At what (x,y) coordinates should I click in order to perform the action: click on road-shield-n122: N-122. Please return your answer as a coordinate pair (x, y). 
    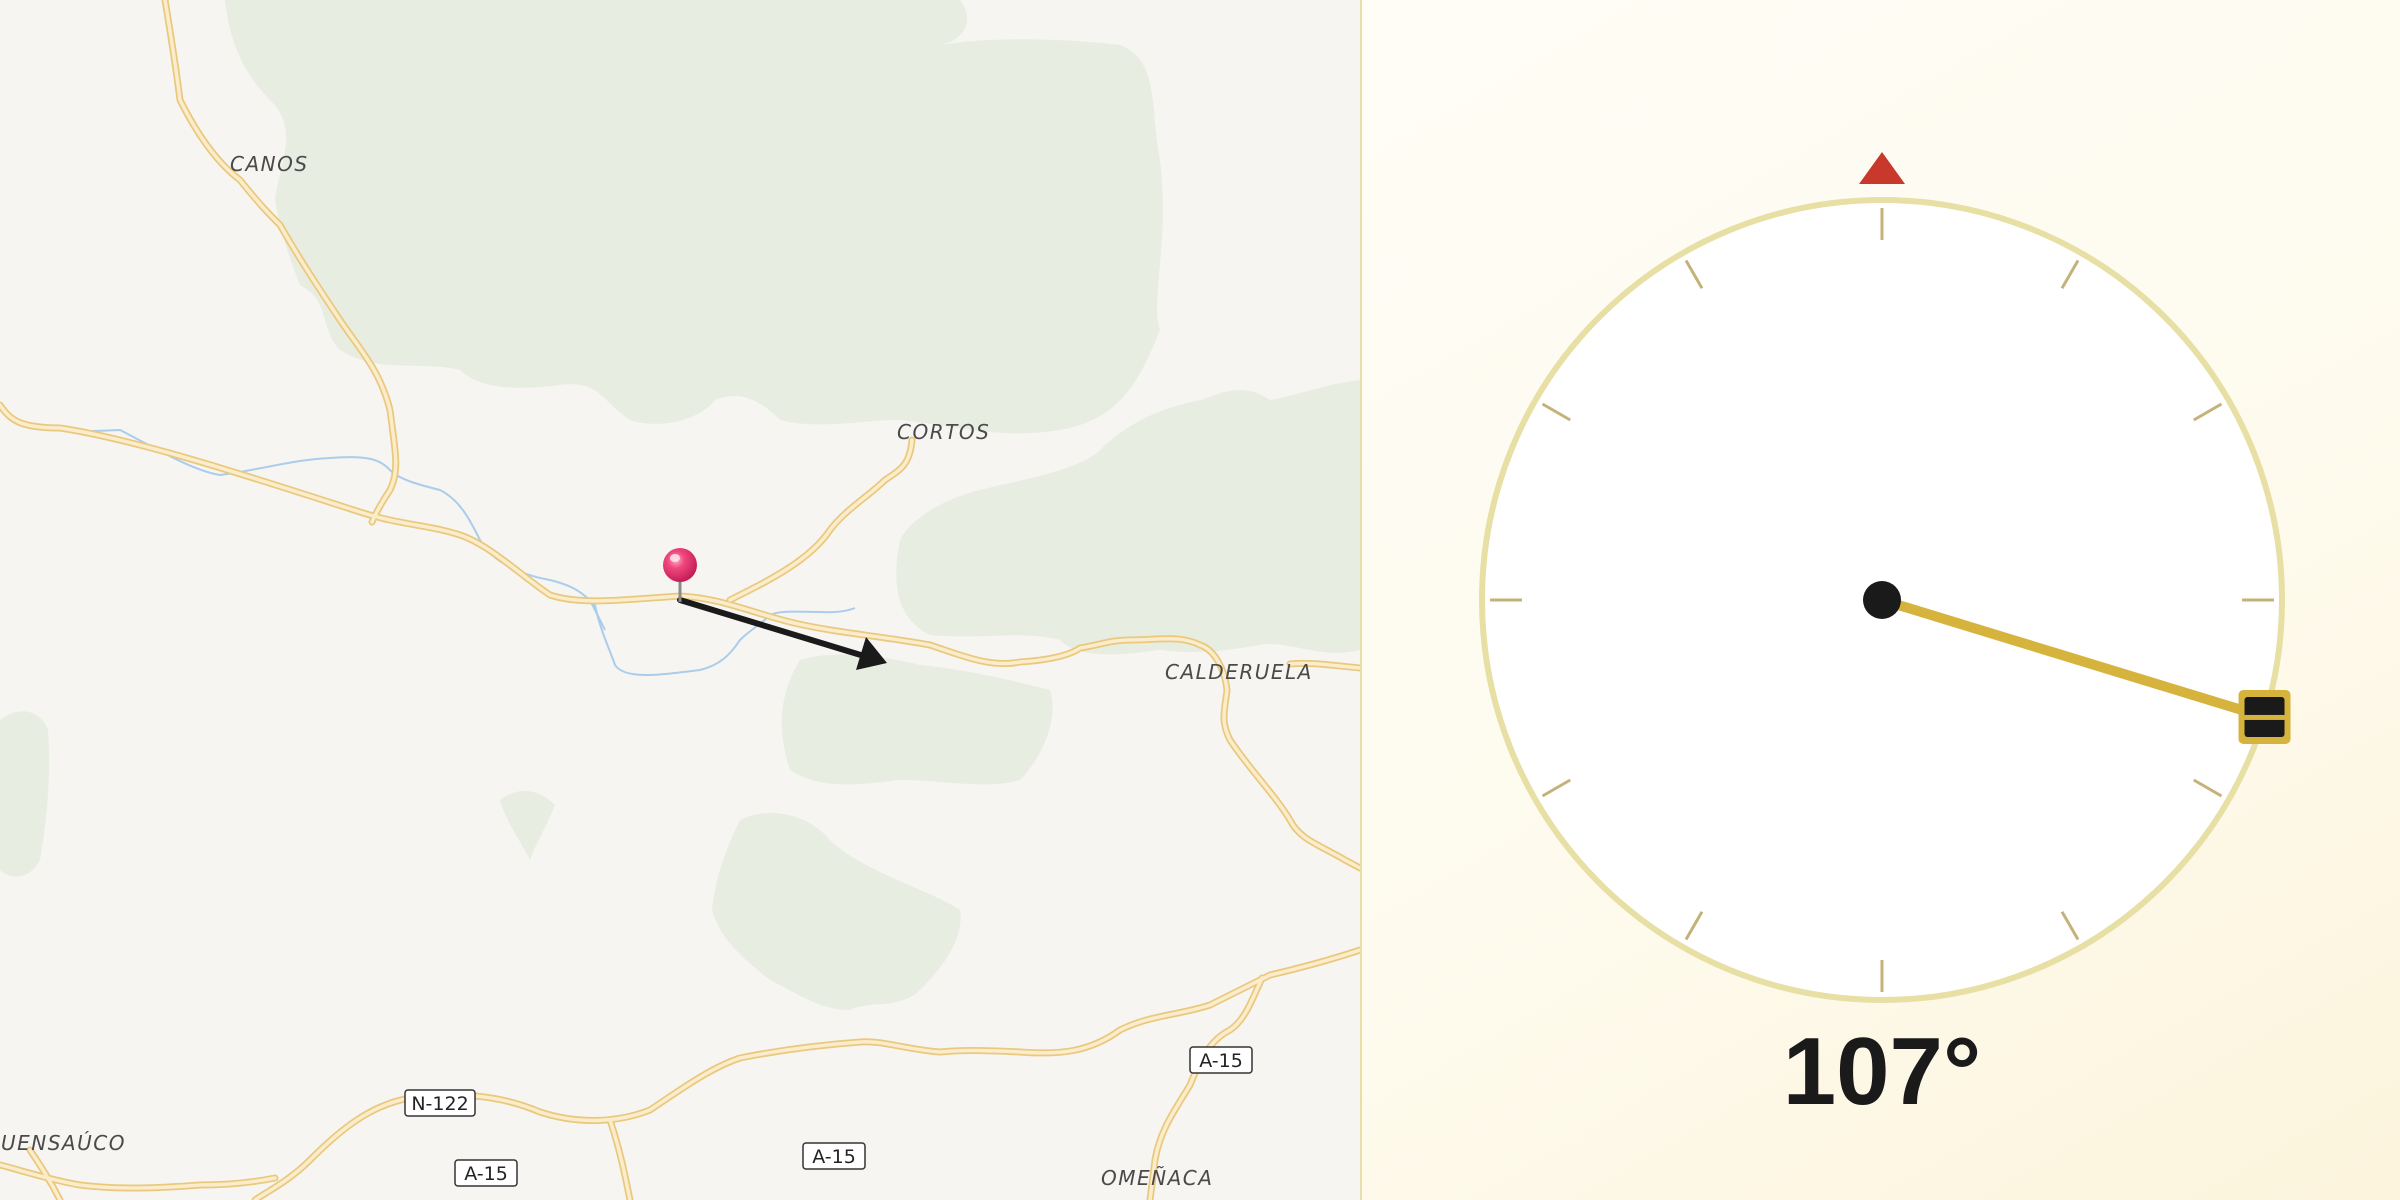
    Looking at the image, I should click on (440, 1103).